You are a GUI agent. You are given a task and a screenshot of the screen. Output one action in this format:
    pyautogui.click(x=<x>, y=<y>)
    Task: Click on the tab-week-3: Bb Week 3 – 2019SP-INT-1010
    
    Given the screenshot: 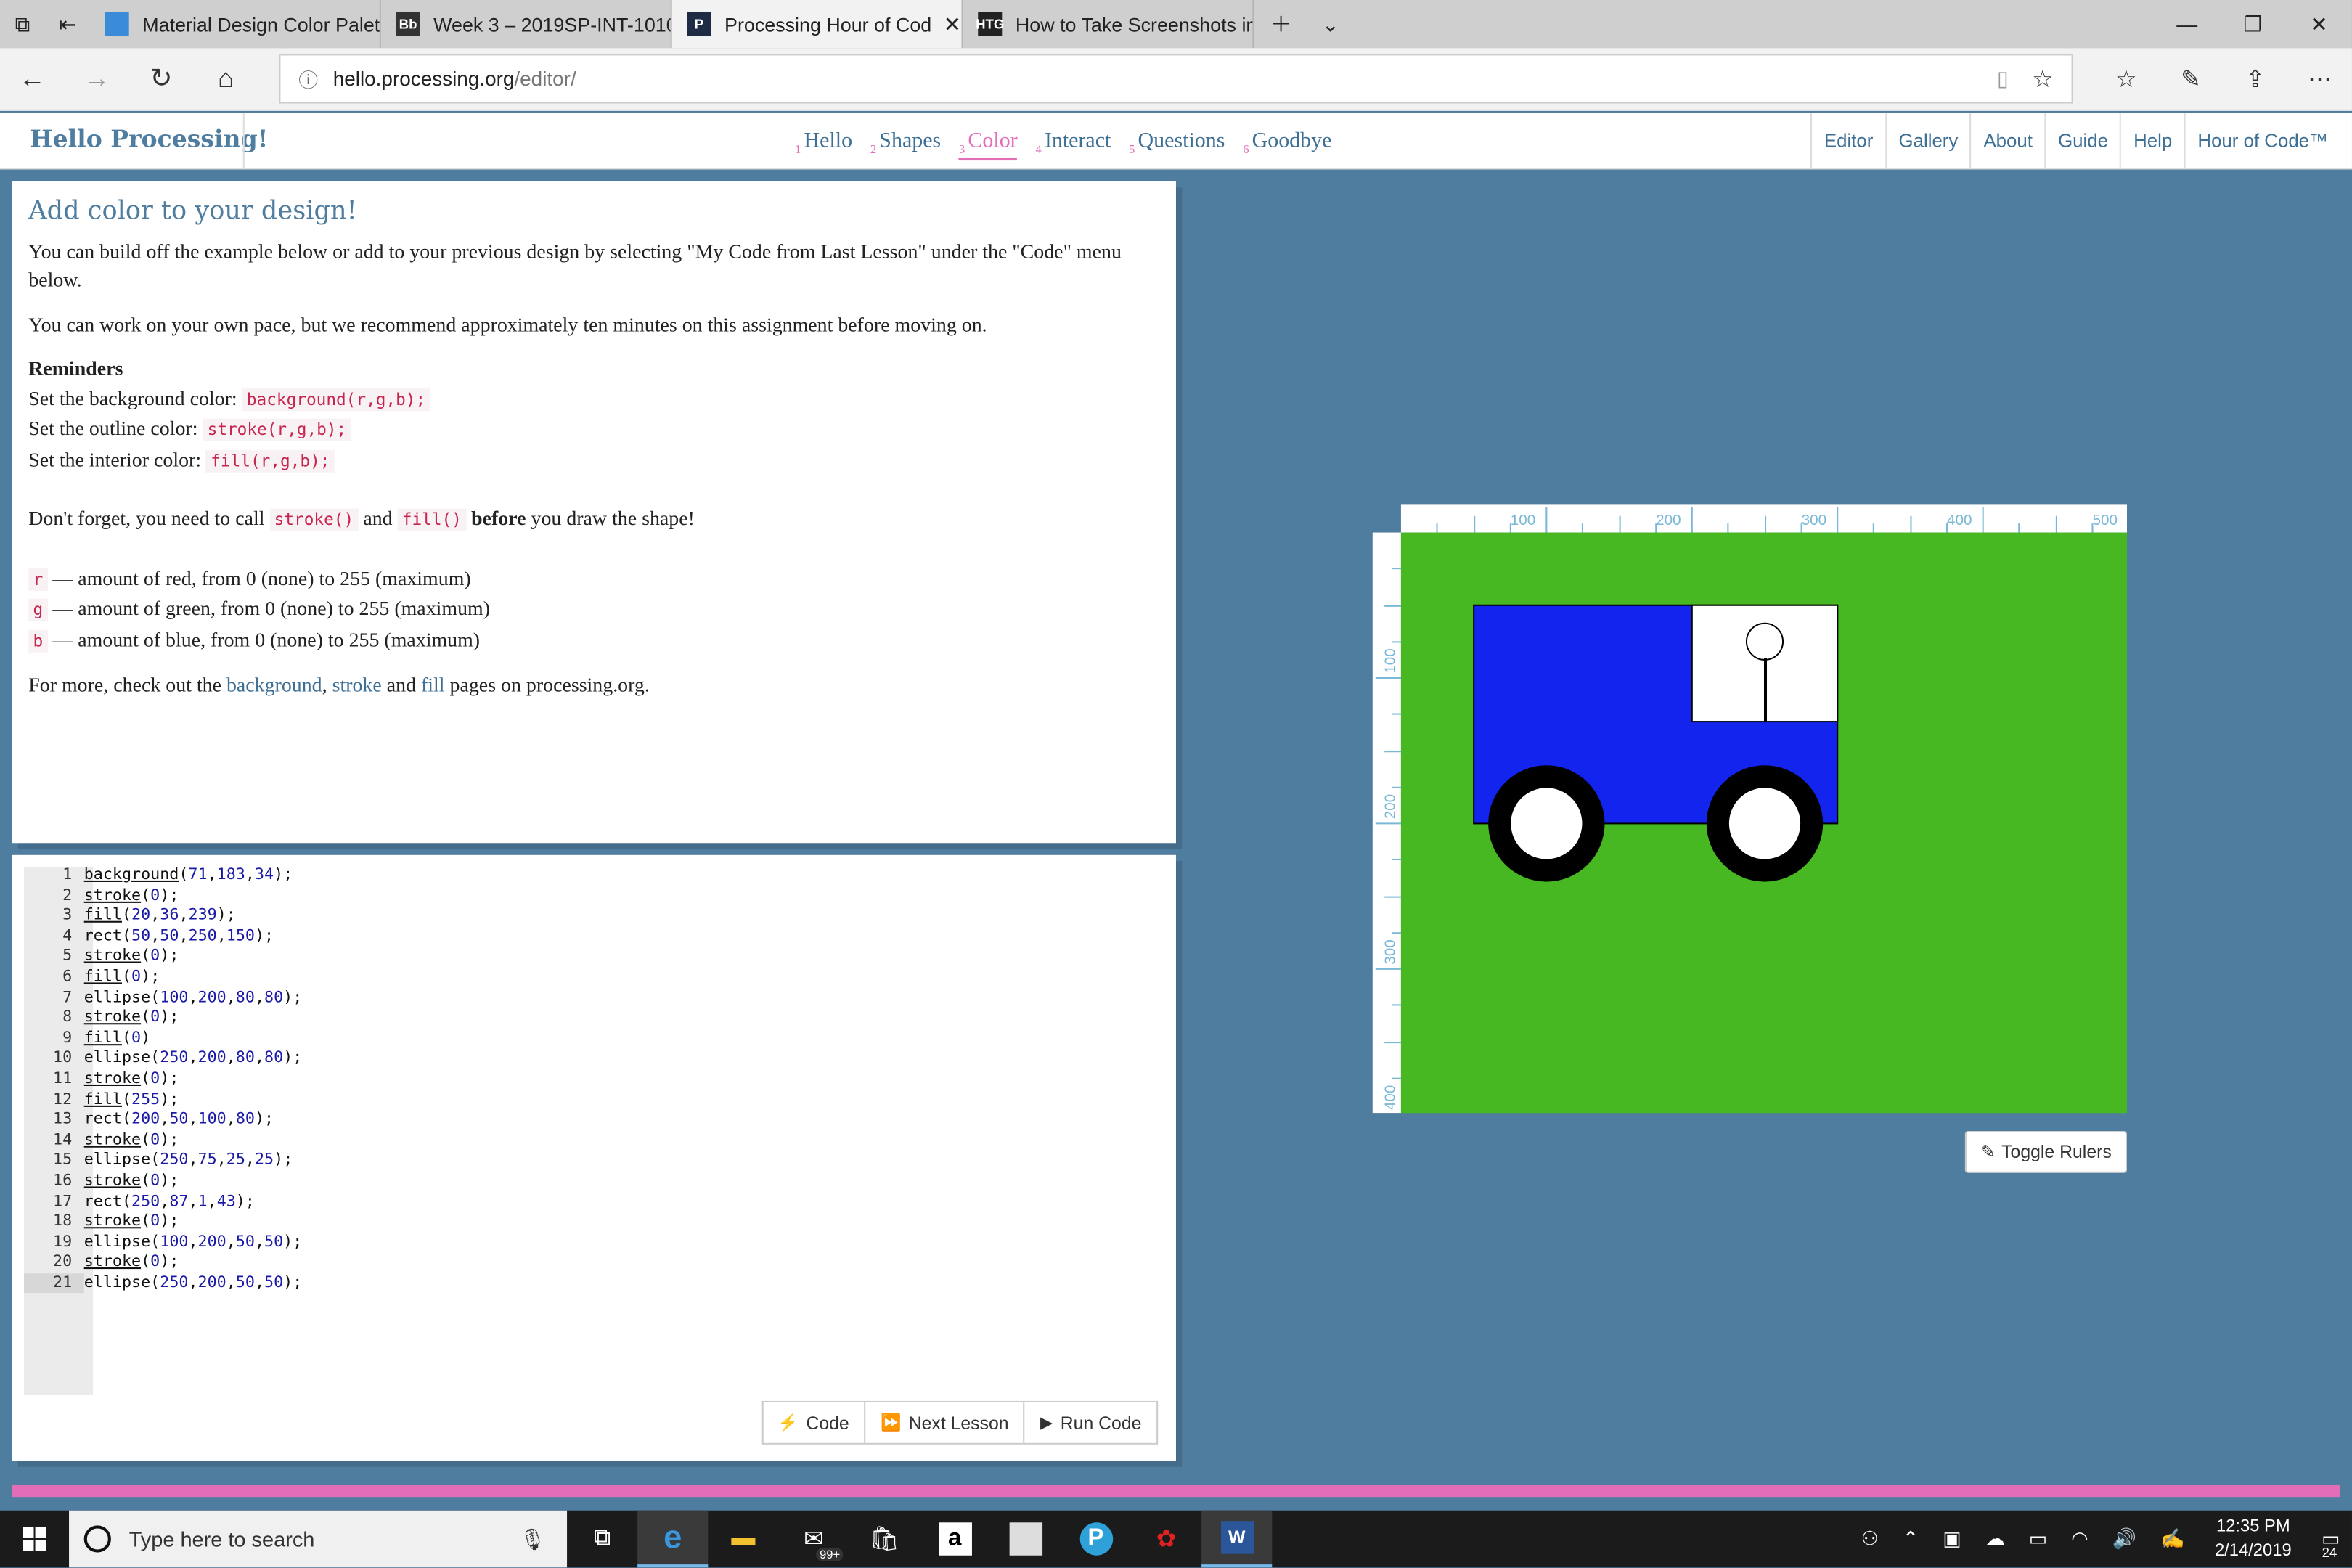 What is the action you would take?
    pyautogui.click(x=526, y=24)
    